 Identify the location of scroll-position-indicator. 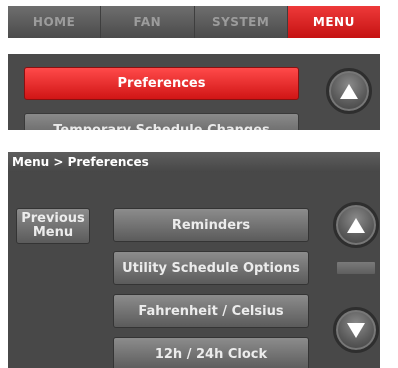
(356, 268).